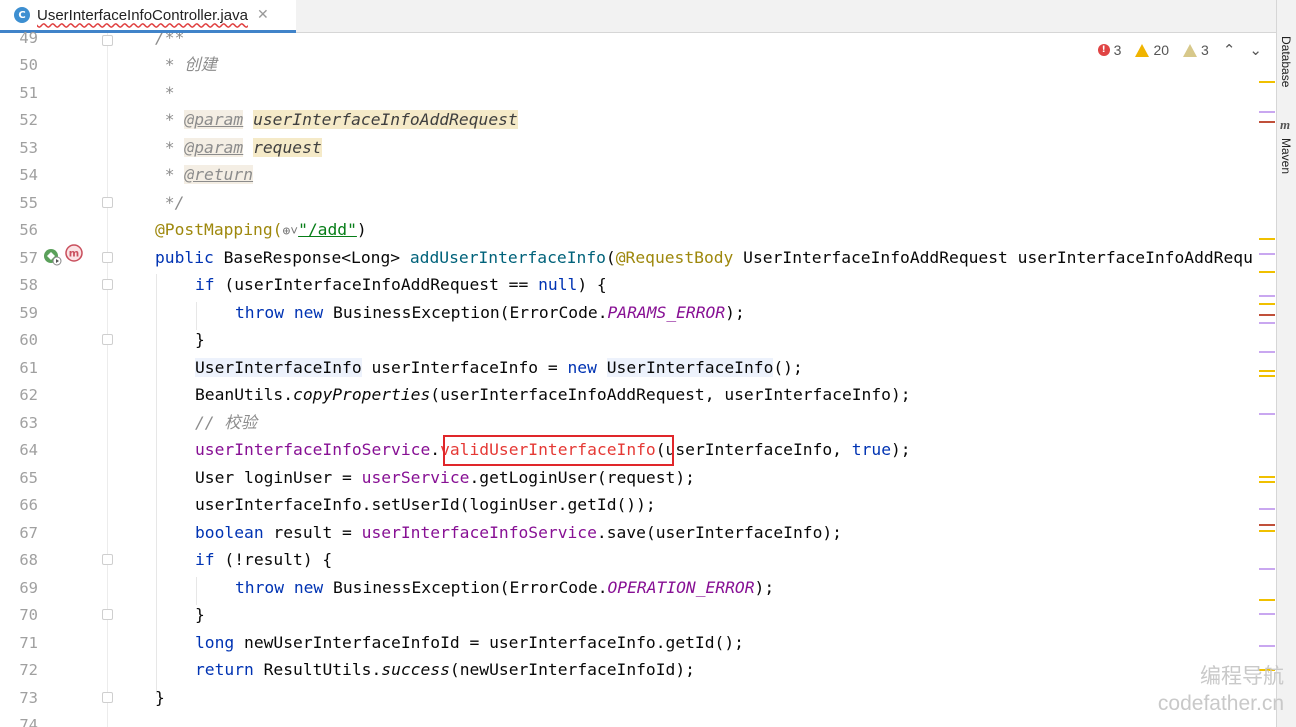 This screenshot has height=727, width=1296. What do you see at coordinates (1103, 50) in the screenshot?
I see `error-icon: !` at bounding box center [1103, 50].